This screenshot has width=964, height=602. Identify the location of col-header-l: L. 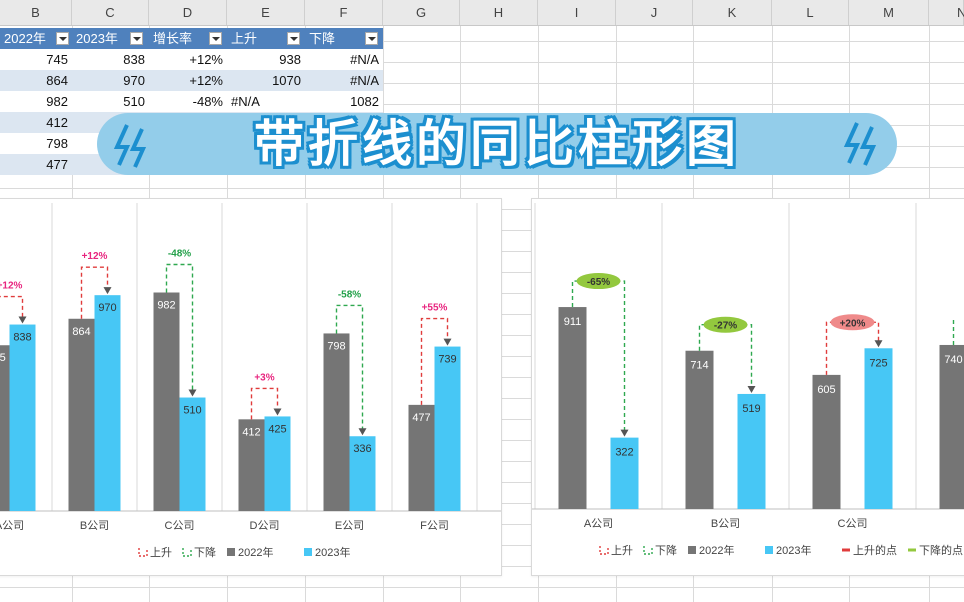
(810, 12).